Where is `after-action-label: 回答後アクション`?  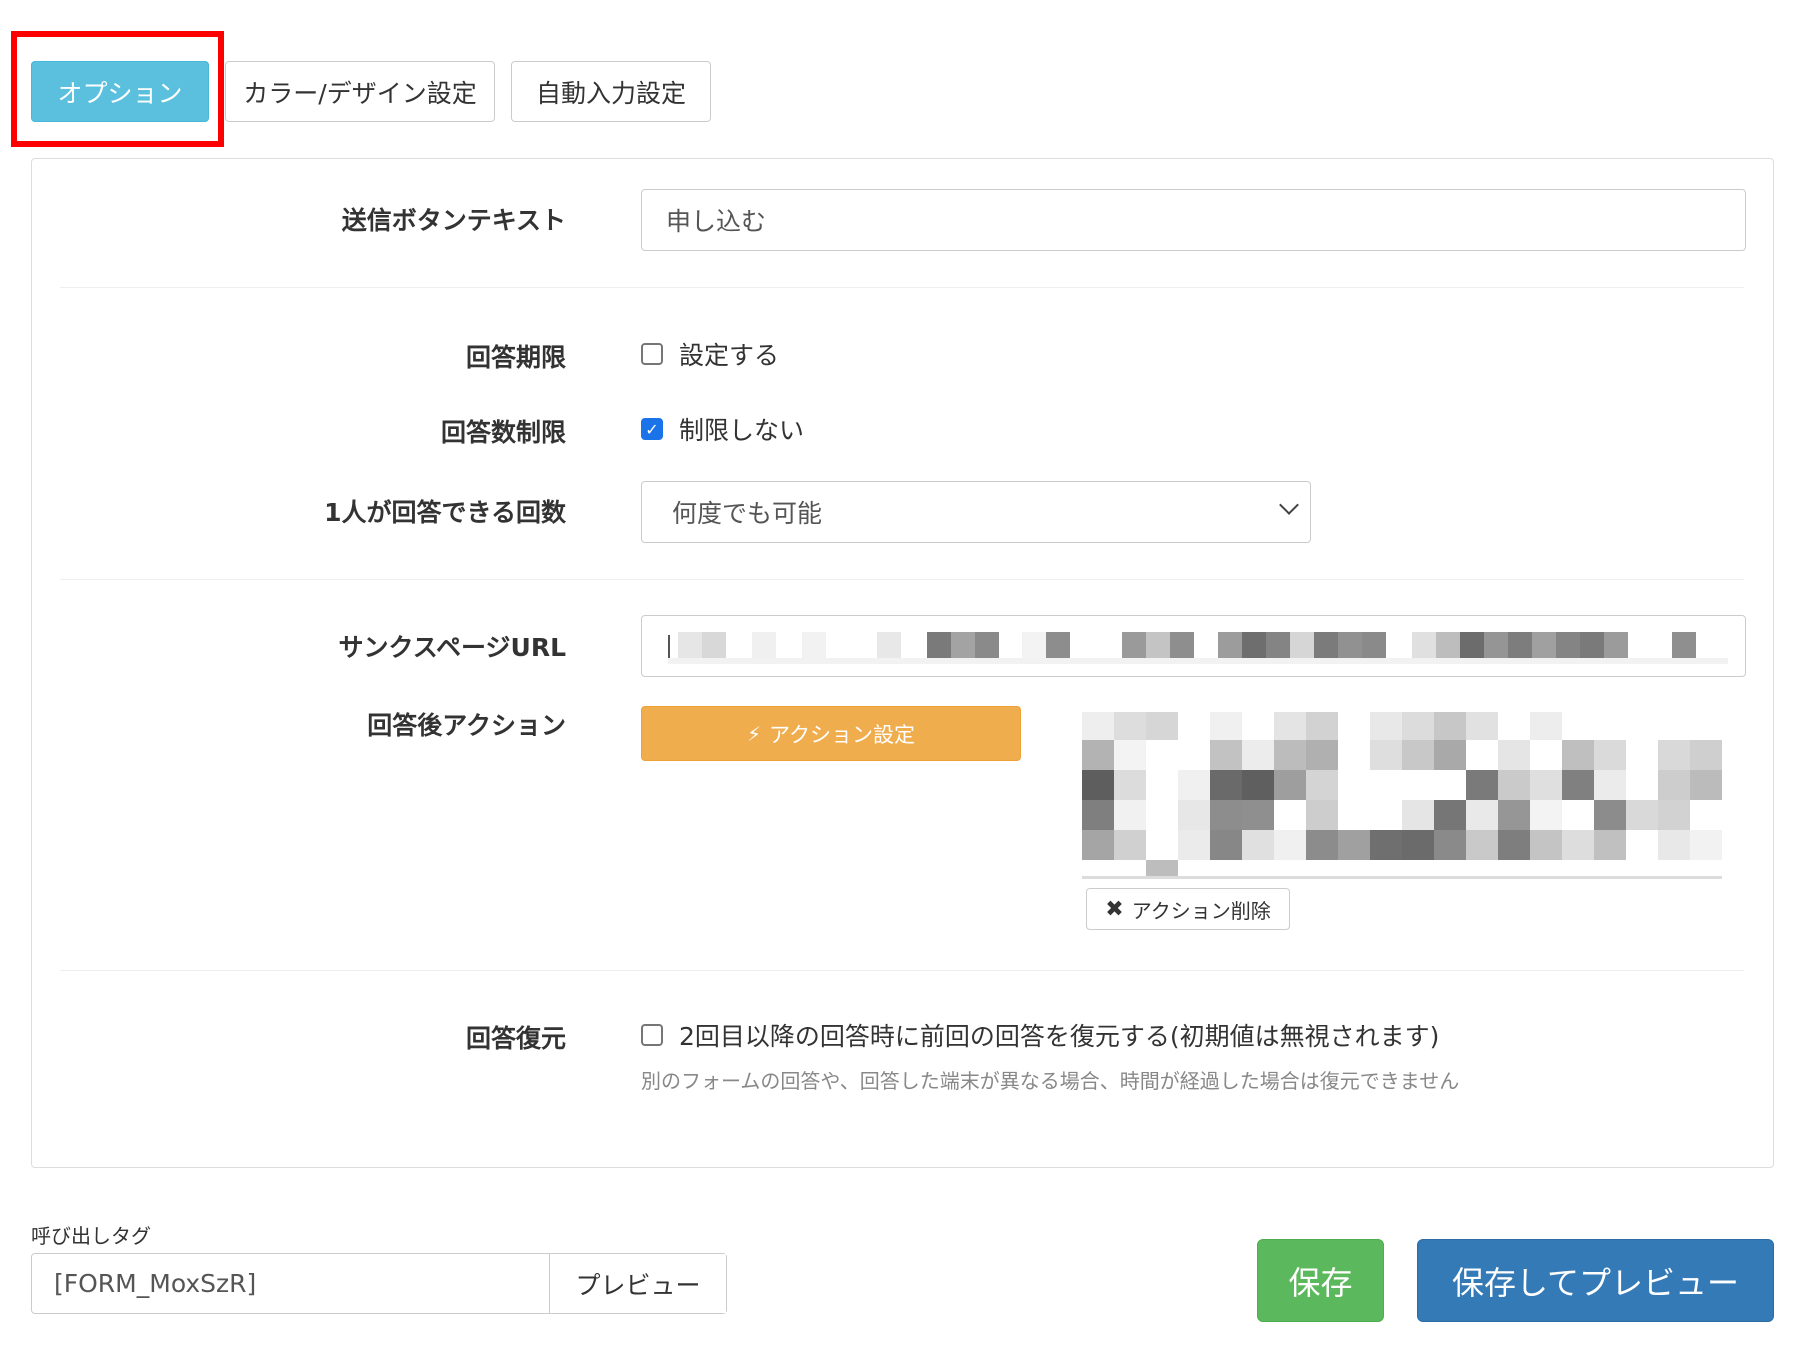 after-action-label: 回答後アクション is located at coordinates (466, 725).